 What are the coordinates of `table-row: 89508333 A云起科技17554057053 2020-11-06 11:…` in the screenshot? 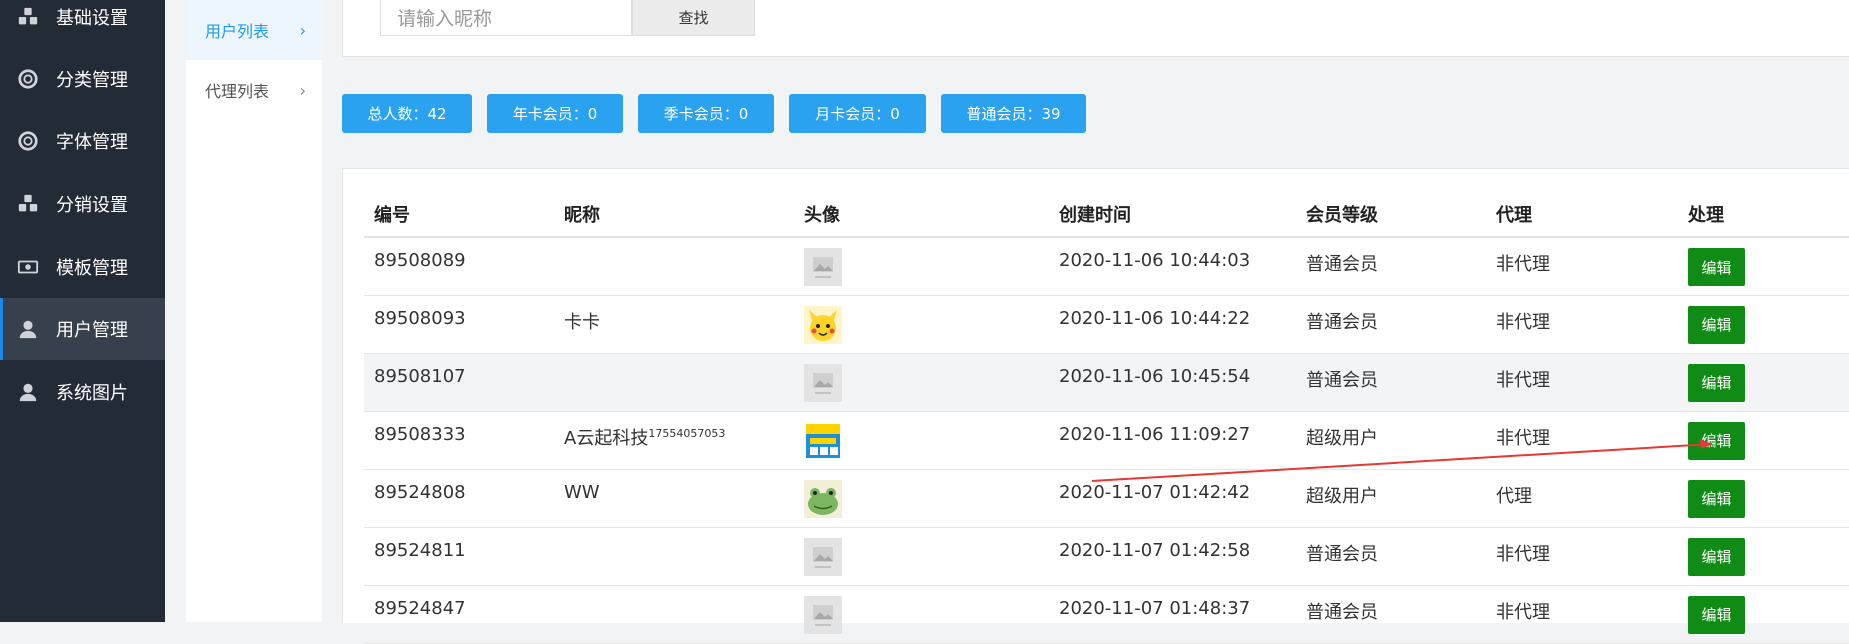 It's located at (1106, 440).